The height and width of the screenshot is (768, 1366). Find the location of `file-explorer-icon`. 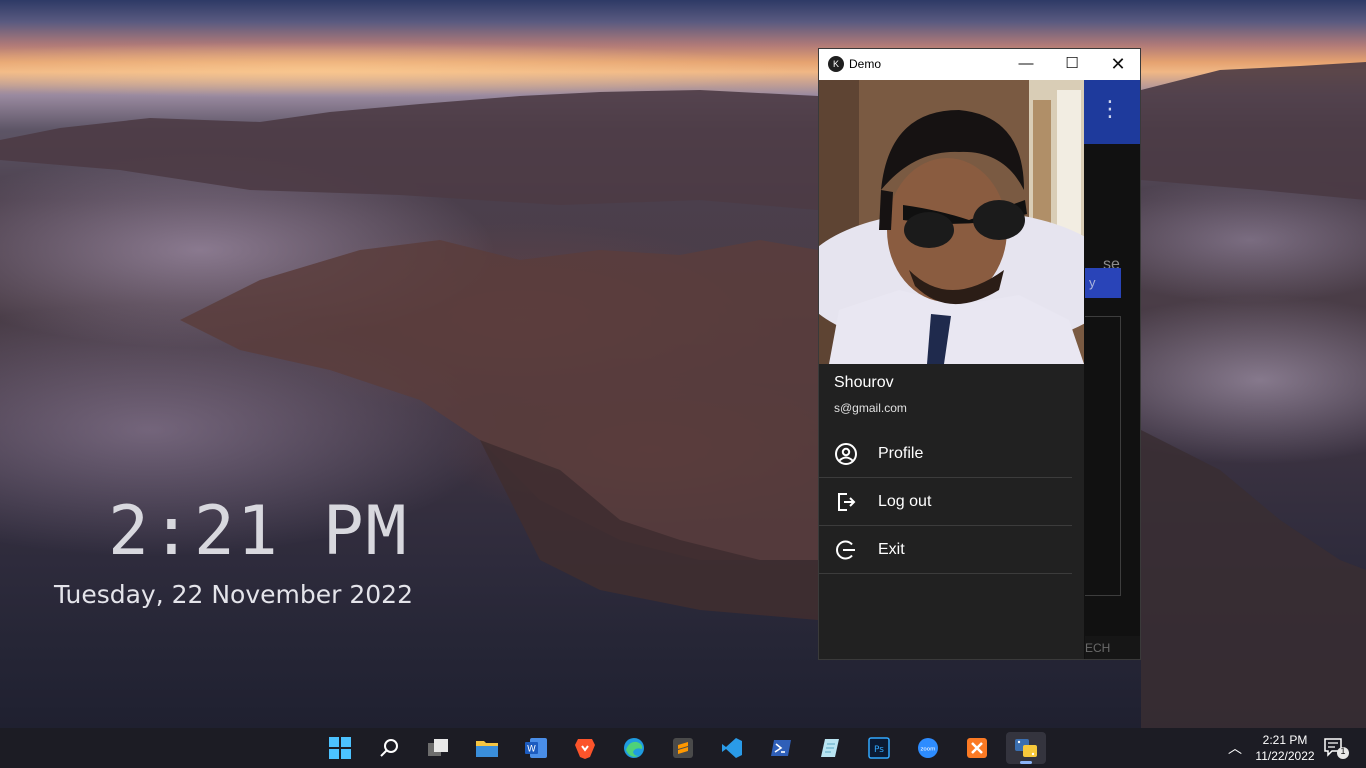

file-explorer-icon is located at coordinates (487, 748).